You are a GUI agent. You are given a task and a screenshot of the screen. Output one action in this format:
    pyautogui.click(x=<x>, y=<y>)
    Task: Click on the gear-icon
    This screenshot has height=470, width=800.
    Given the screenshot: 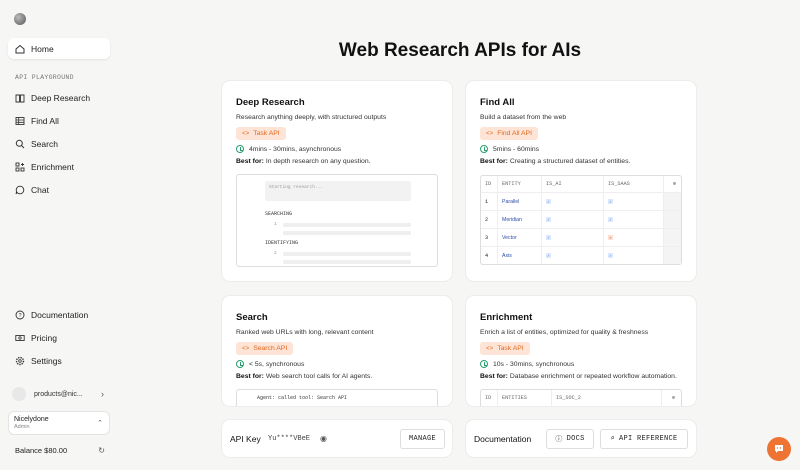 What is the action you would take?
    pyautogui.click(x=19, y=360)
    